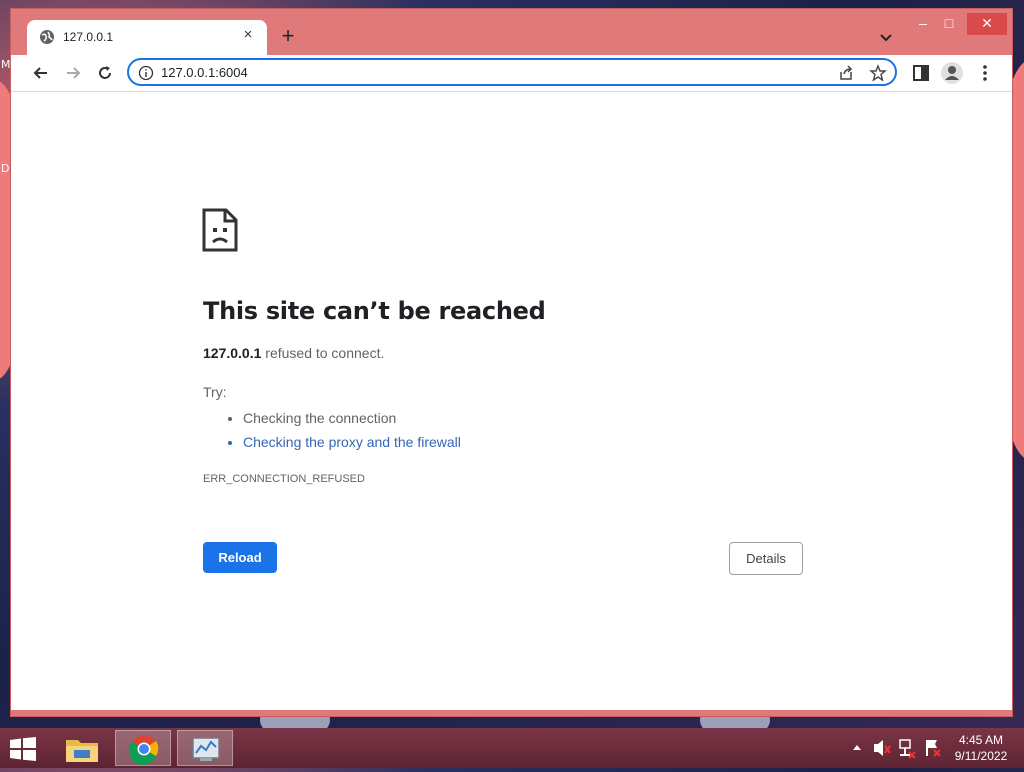 The height and width of the screenshot is (772, 1024). I want to click on tab-close-button: ×, so click(248, 35).